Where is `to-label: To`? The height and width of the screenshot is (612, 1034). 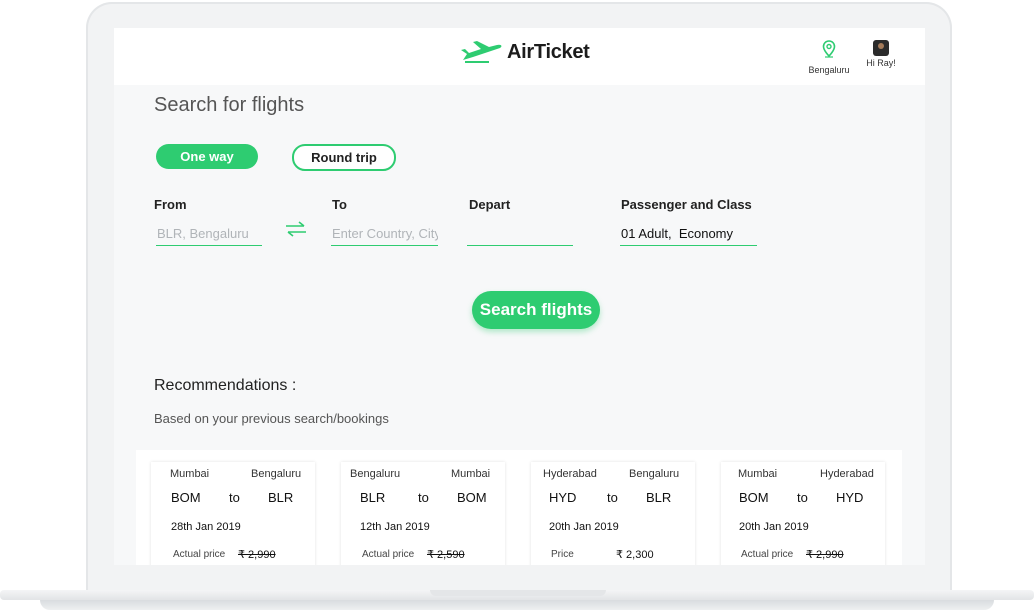
to-label: To is located at coordinates (339, 204).